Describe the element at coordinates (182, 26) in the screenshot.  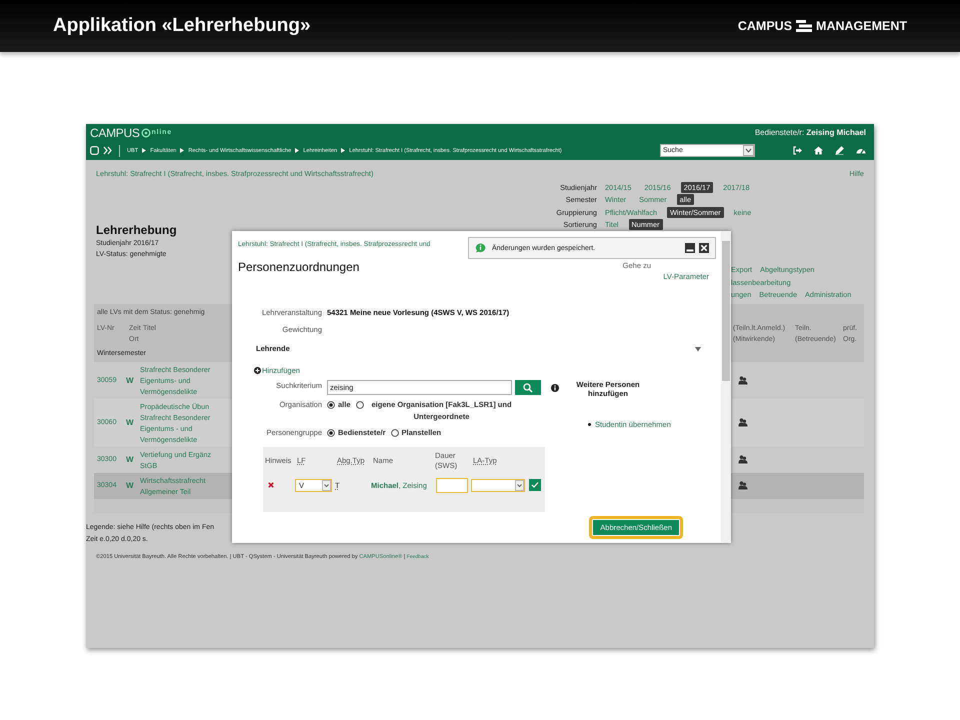
I see `slide-title: Applikation «Lehrerhebung»` at that location.